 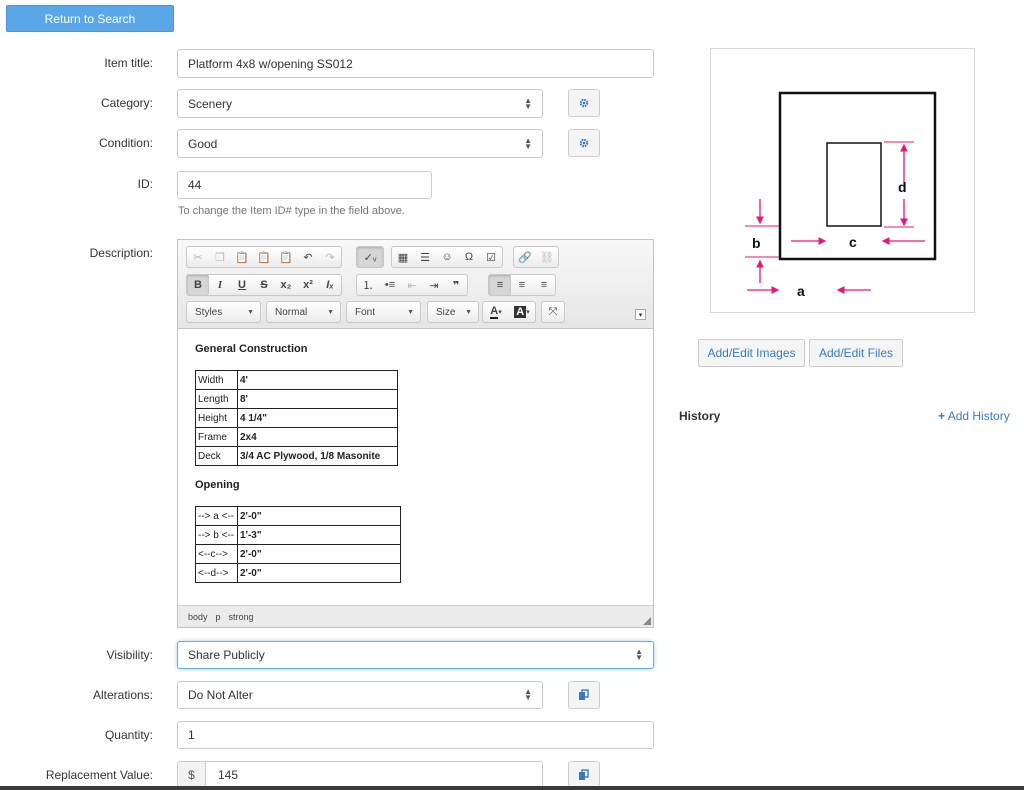 What do you see at coordinates (856, 353) in the screenshot?
I see `add-edit-files-button: Add/Edit Files` at bounding box center [856, 353].